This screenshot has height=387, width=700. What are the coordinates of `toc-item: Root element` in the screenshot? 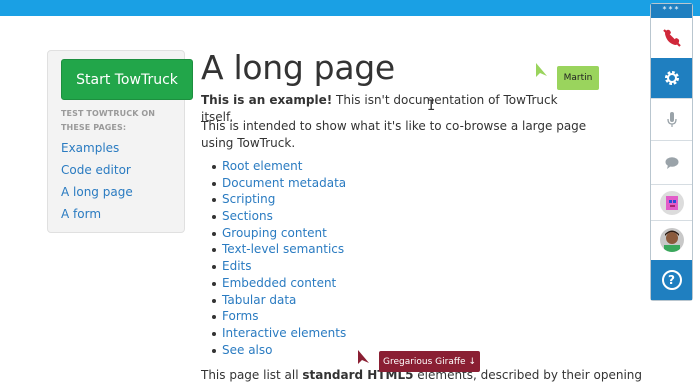 It's located at (273, 166).